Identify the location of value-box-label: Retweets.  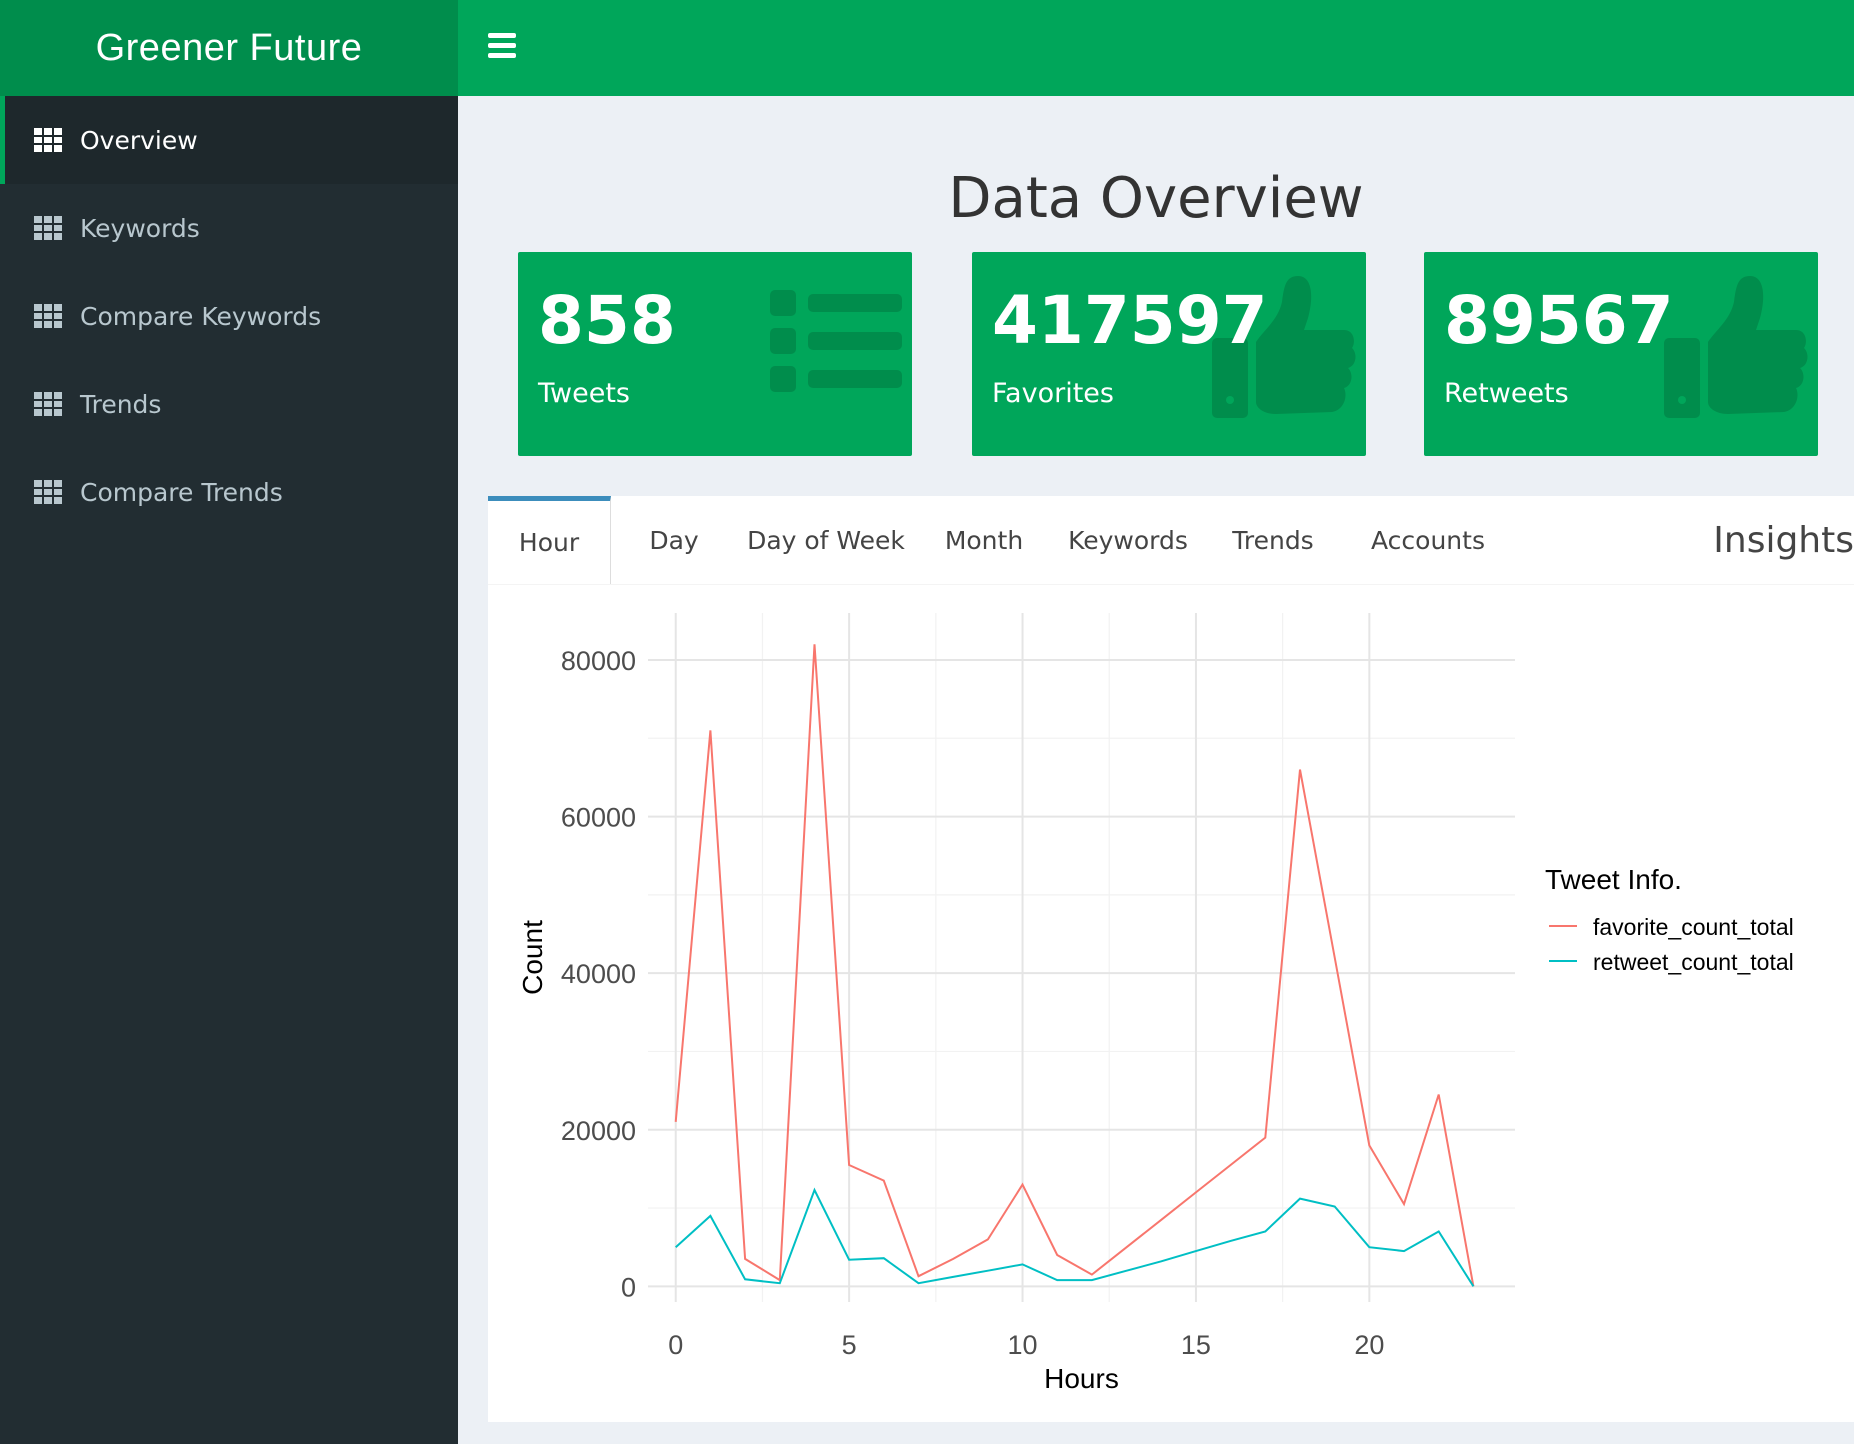
(1506, 393).